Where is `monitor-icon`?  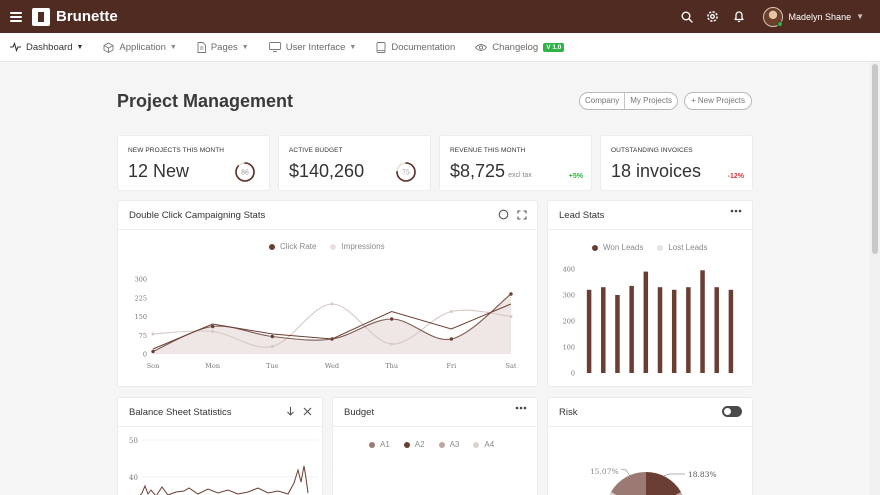
monitor-icon is located at coordinates (274, 47).